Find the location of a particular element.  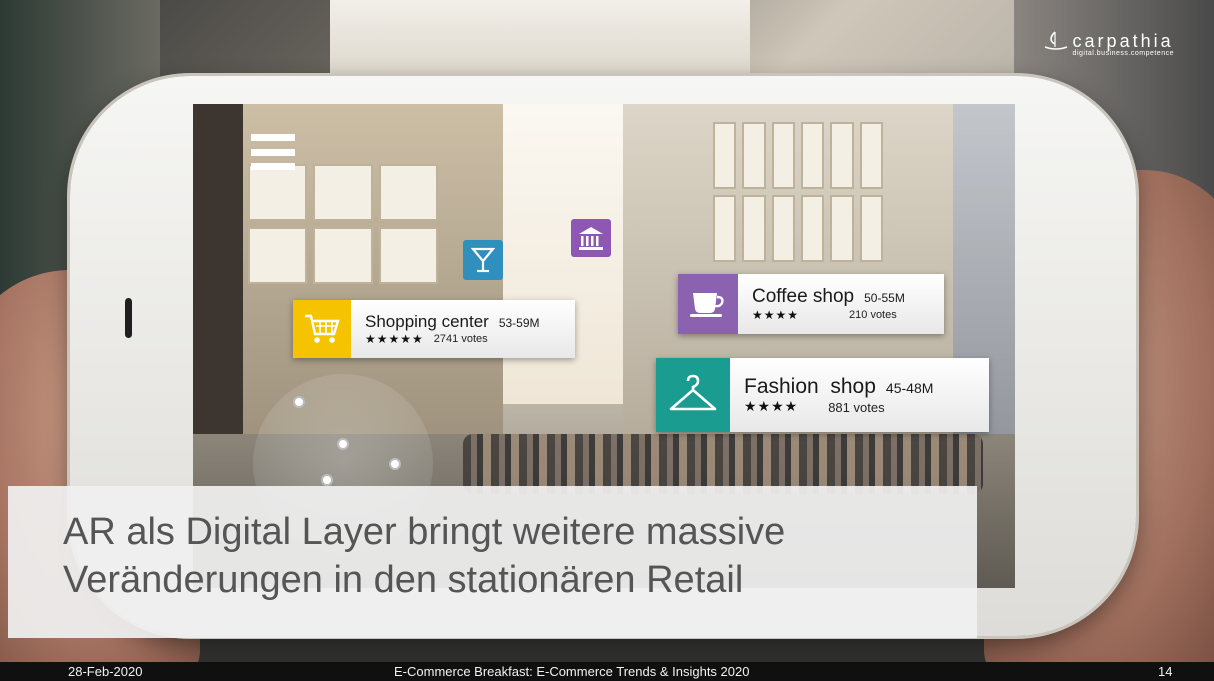

building-windows-right is located at coordinates (798, 192).